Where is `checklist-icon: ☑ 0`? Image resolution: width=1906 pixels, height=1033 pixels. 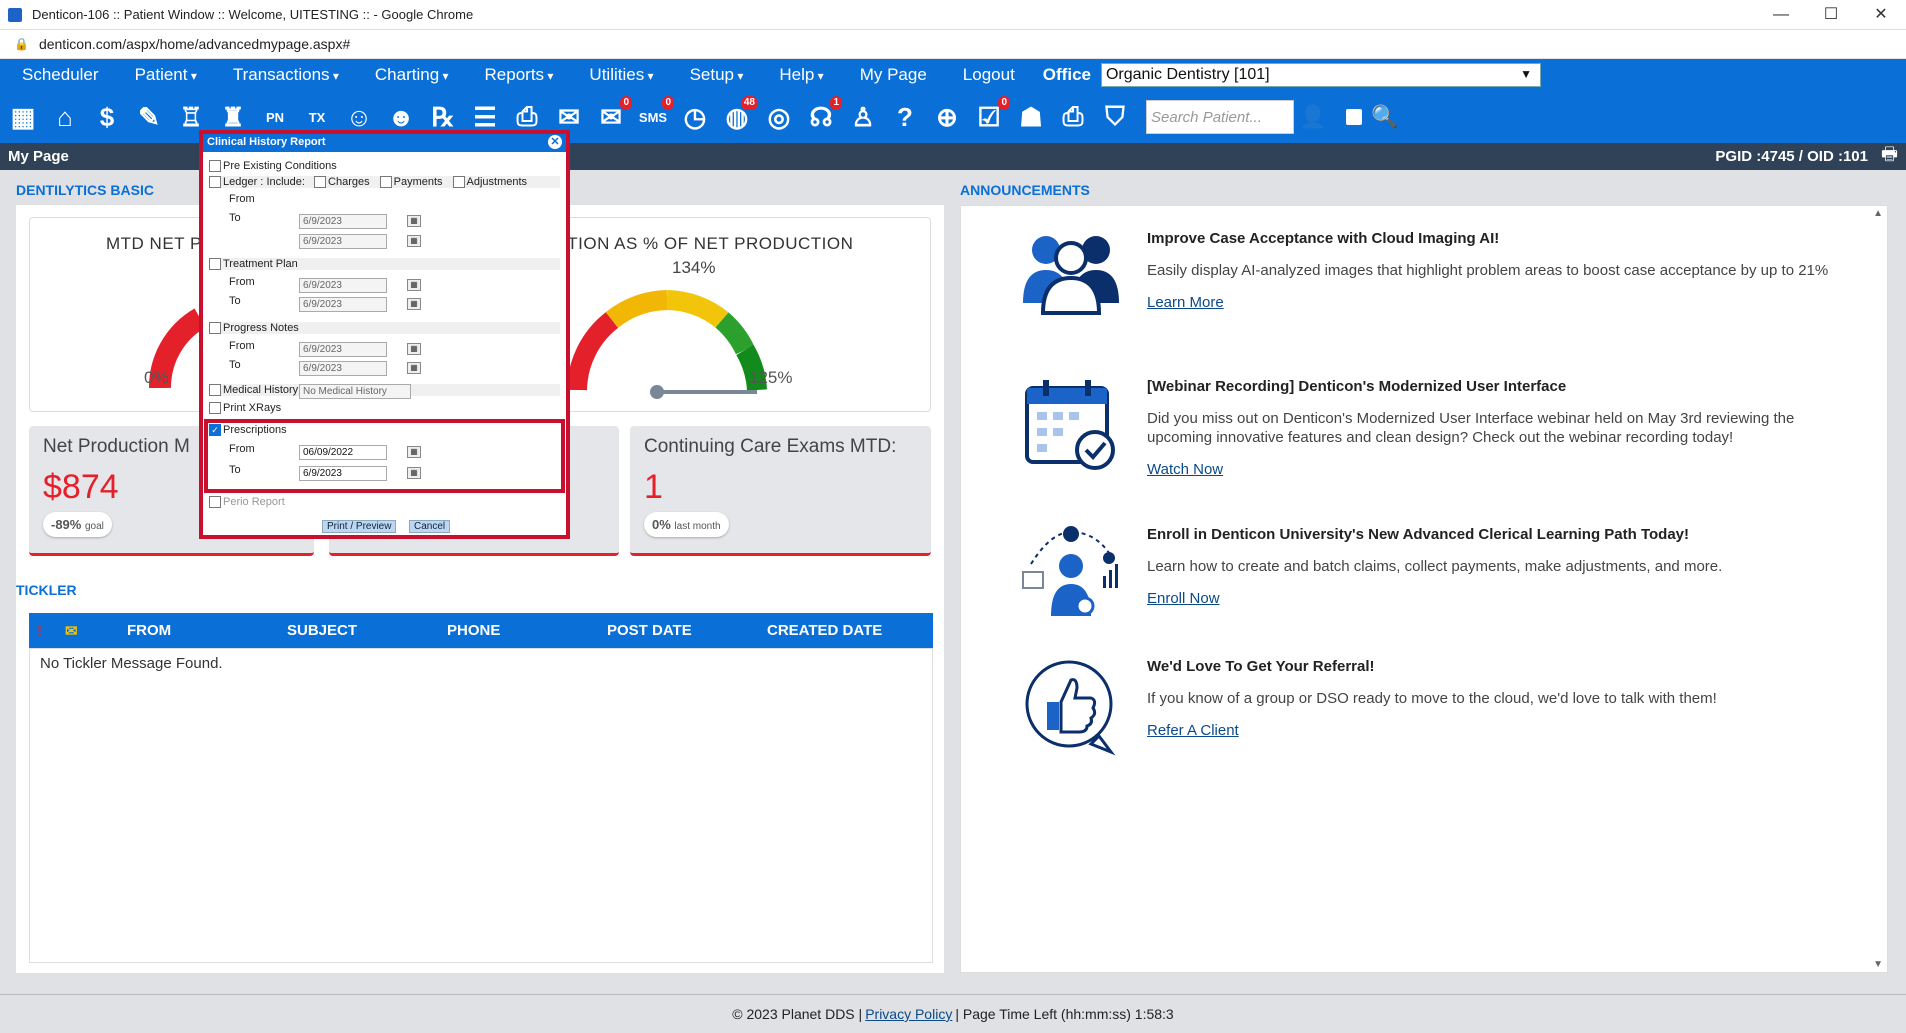
checklist-icon: ☑ 0 is located at coordinates (990, 116).